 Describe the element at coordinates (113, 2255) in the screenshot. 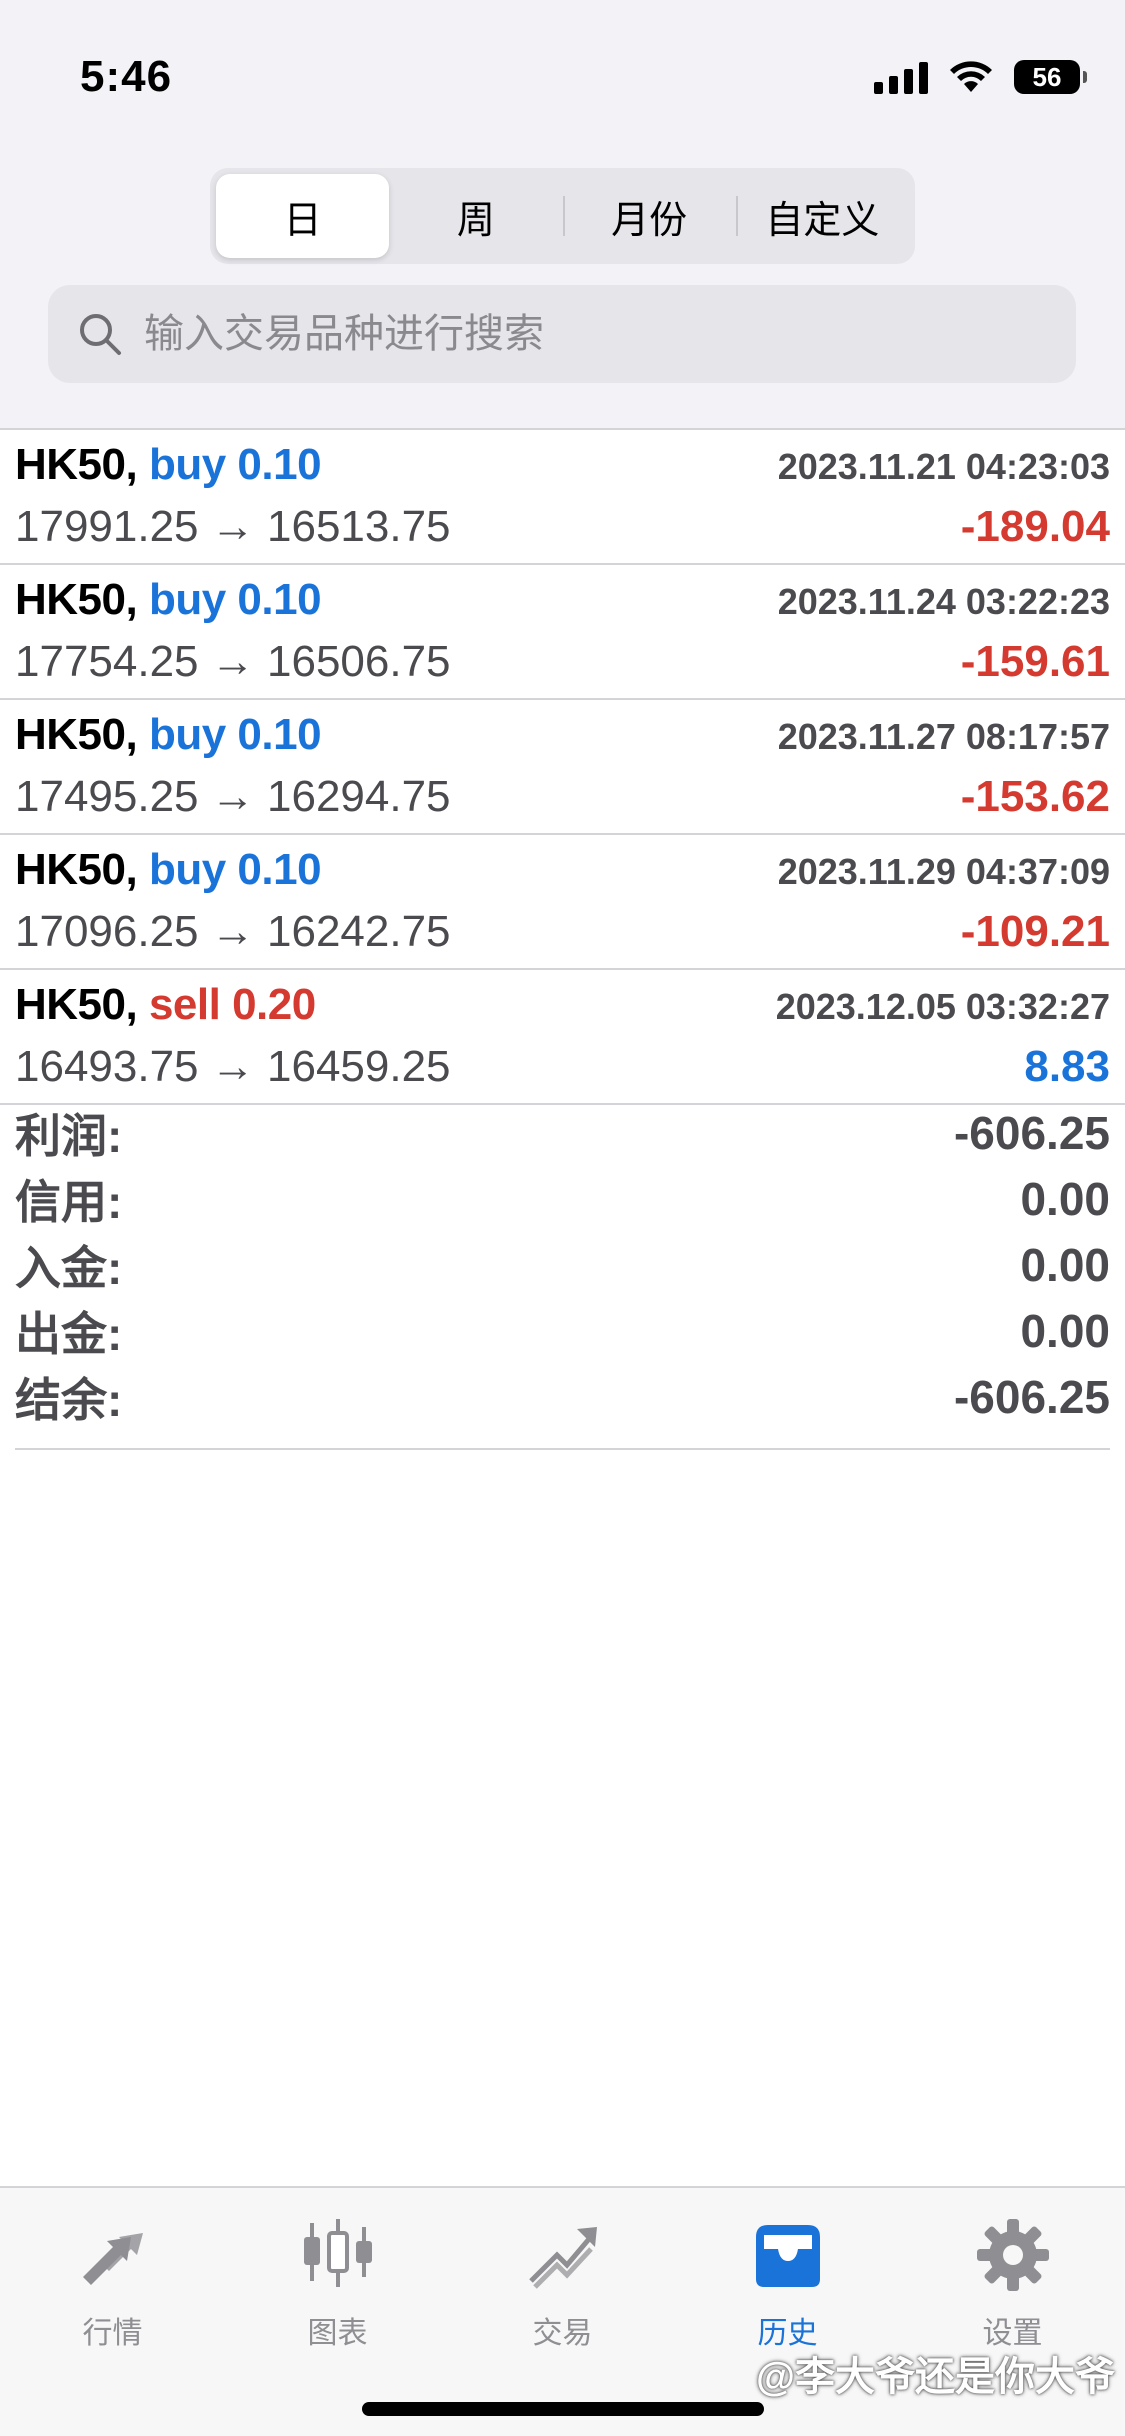

I see `quotes-arrows-icon` at that location.